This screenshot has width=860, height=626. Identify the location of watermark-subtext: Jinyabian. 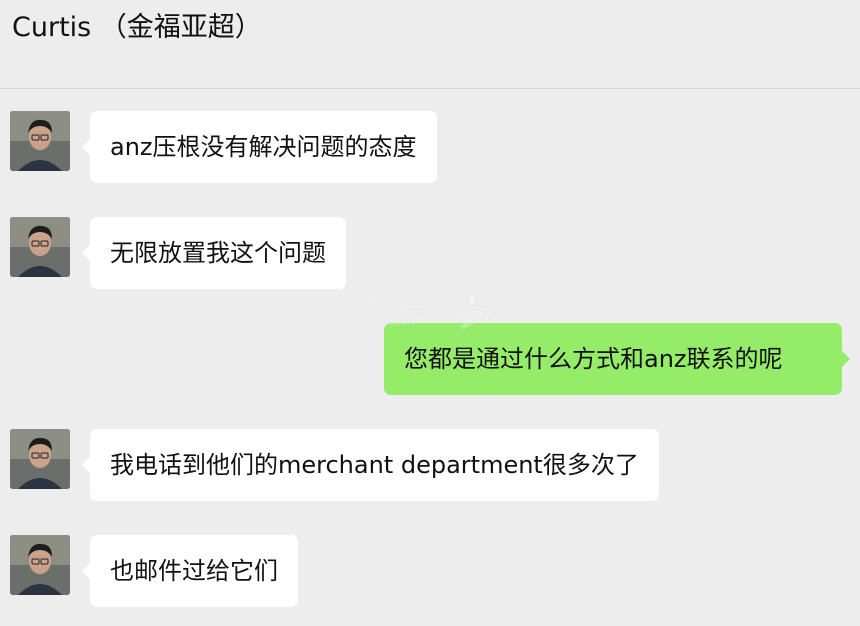
(387, 321).